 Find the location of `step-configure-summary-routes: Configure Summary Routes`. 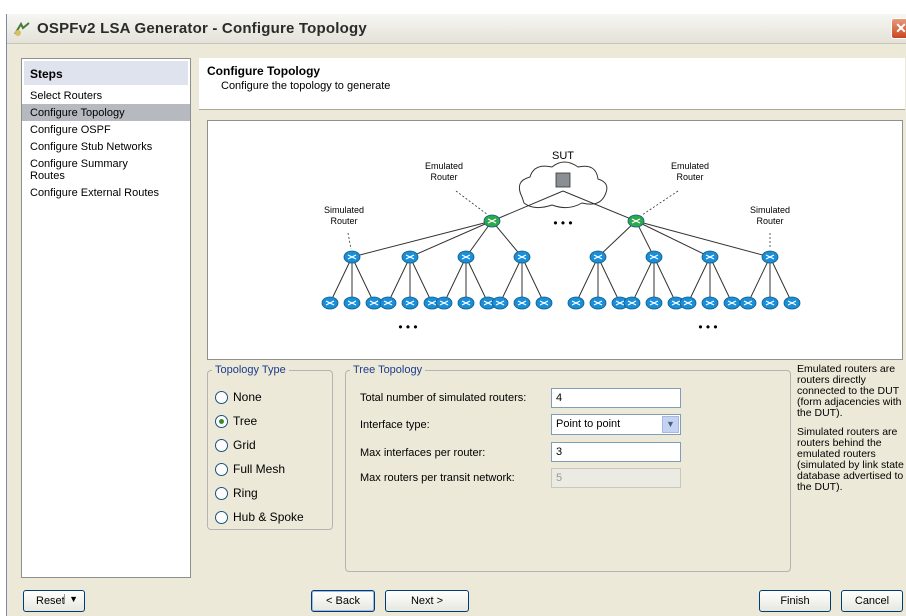

step-configure-summary-routes: Configure Summary Routes is located at coordinates (87, 169).